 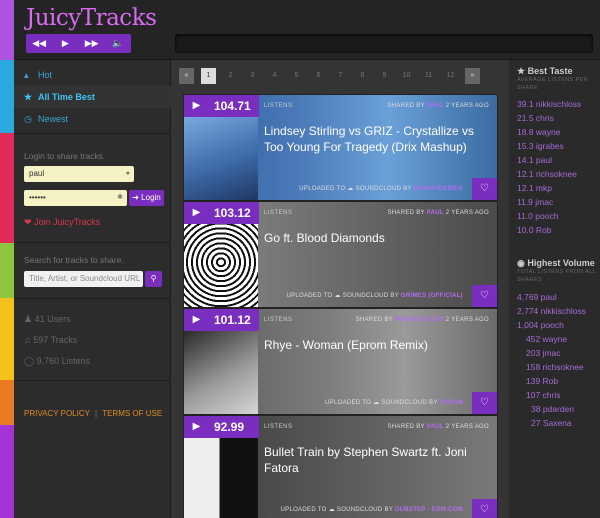 What do you see at coordinates (549, 104) in the screenshot?
I see `best-taste-entry: 39.1 nikkischloss` at bounding box center [549, 104].